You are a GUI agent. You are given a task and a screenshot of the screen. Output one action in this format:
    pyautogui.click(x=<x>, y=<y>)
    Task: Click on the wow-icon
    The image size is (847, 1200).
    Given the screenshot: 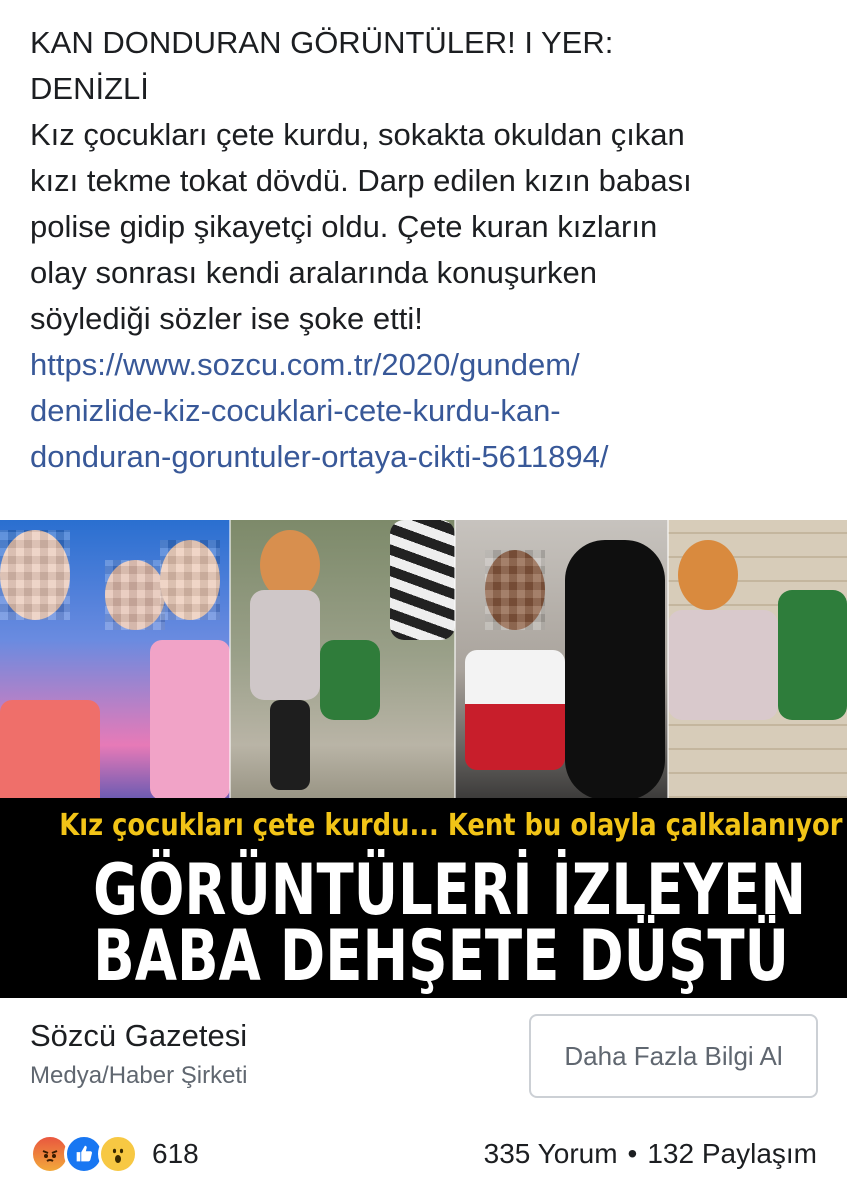 What is the action you would take?
    pyautogui.click(x=118, y=1154)
    